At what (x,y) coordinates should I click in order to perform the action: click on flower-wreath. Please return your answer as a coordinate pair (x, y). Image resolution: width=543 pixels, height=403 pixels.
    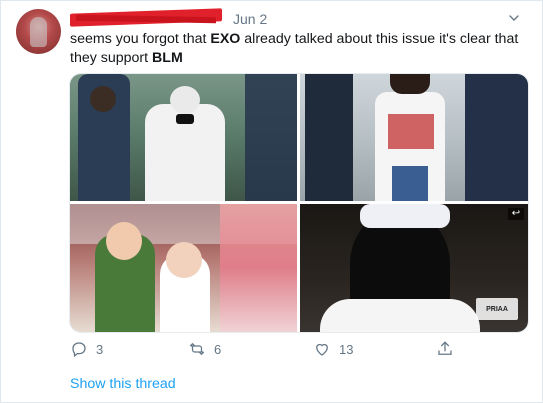
    Looking at the image, I should click on (258, 268).